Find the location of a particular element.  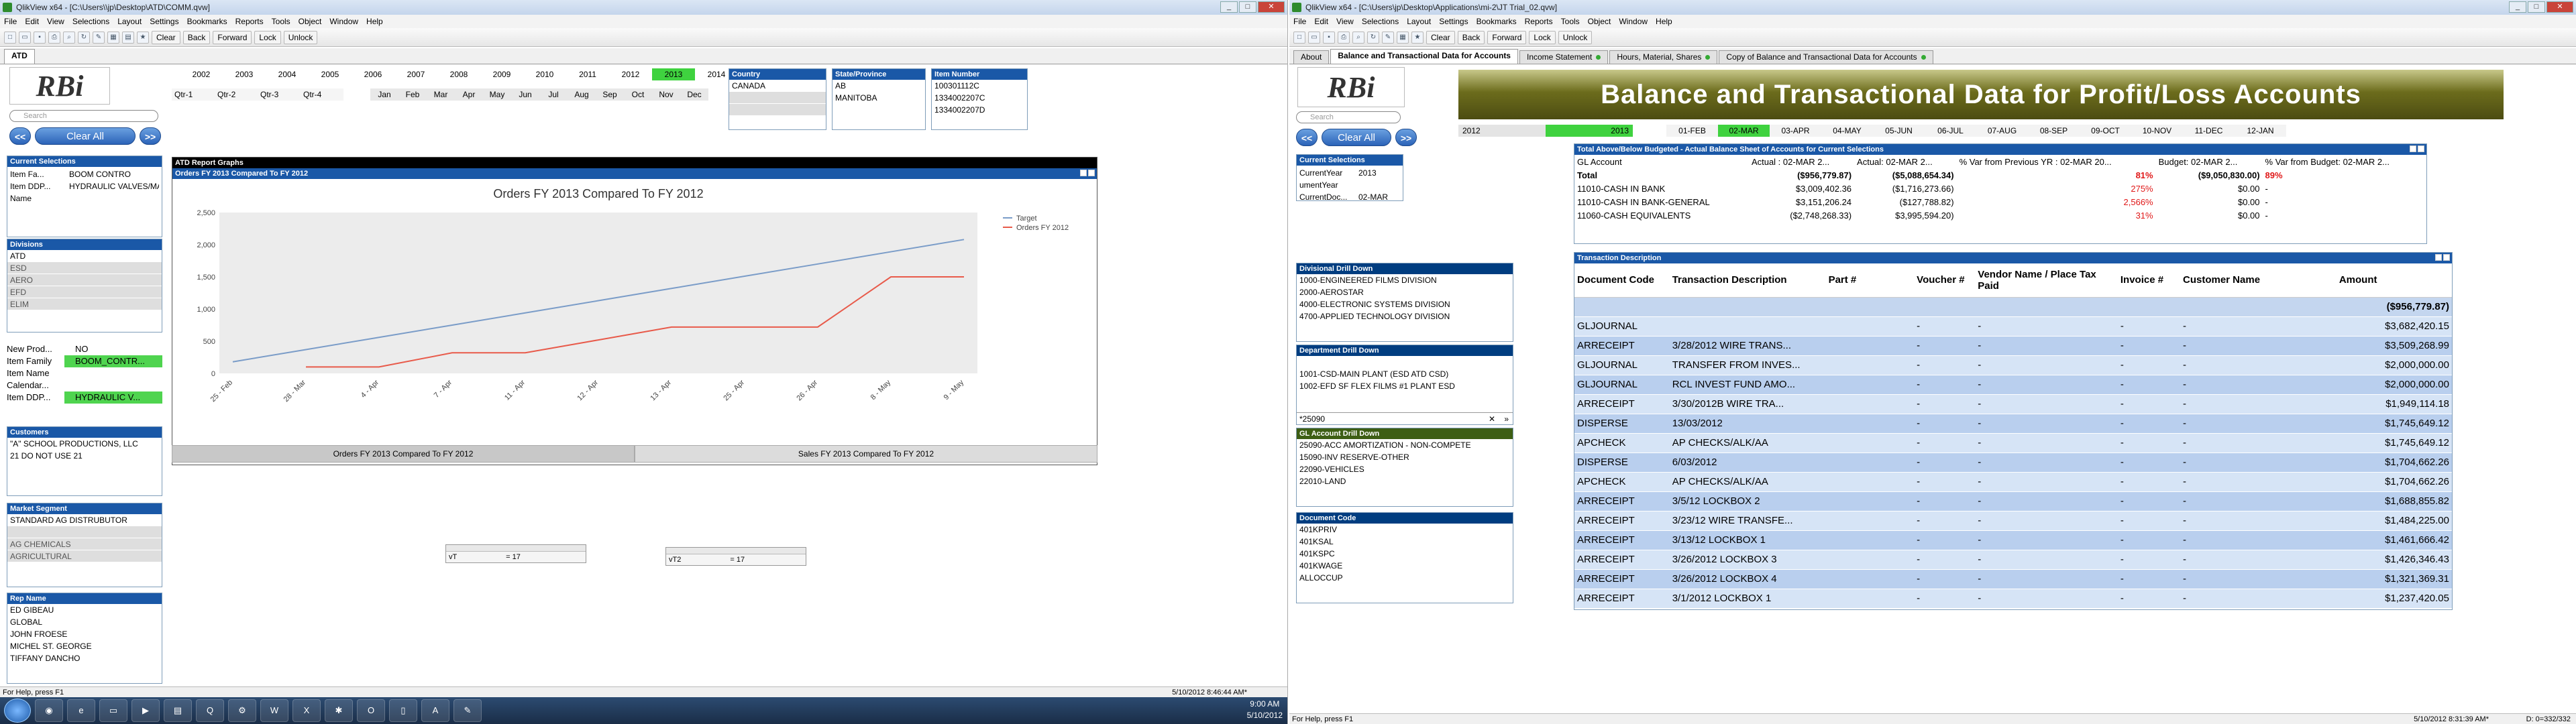

year-option: 2003 is located at coordinates (244, 74).